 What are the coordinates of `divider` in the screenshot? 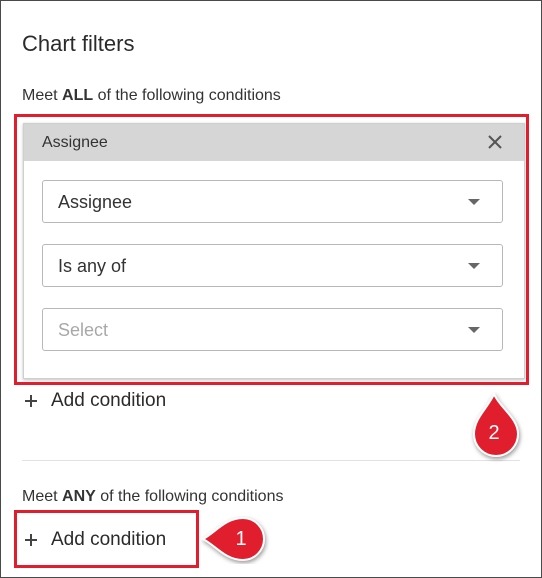 It's located at (271, 460).